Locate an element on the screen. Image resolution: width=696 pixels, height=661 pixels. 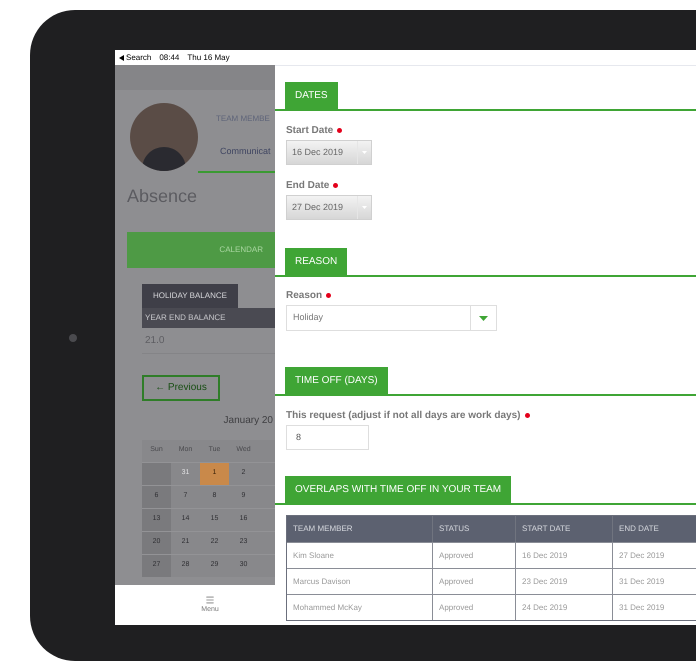
column-header: END DATE is located at coordinates (654, 529).